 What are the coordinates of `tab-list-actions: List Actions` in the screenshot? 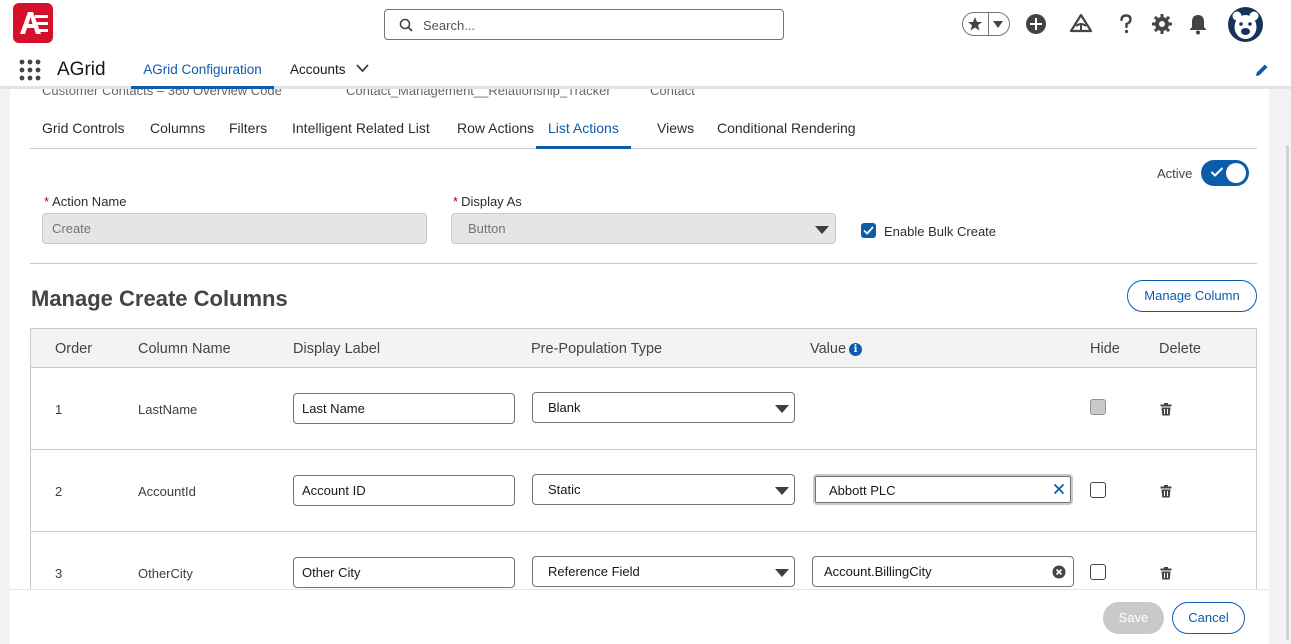 It's located at (583, 134).